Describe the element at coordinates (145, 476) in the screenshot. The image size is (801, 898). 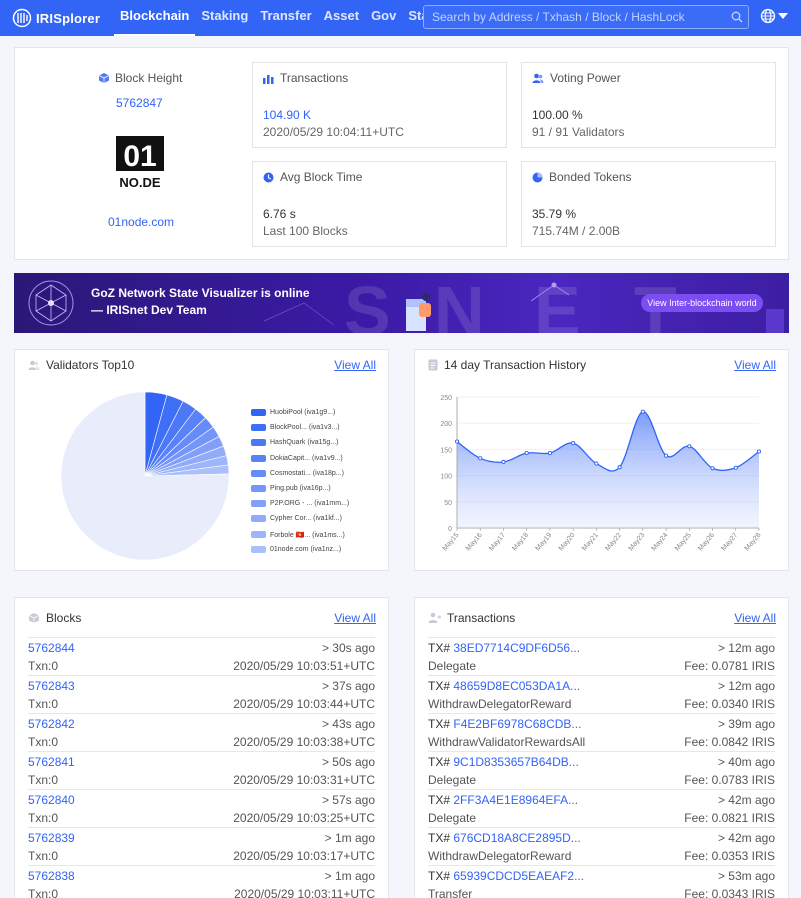
I see `validators-pie-chart` at that location.